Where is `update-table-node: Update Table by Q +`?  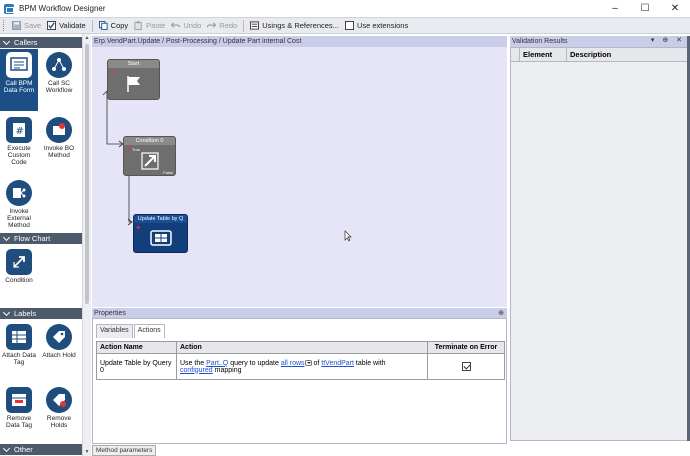
update-table-node: Update Table by Q + is located at coordinates (160, 233).